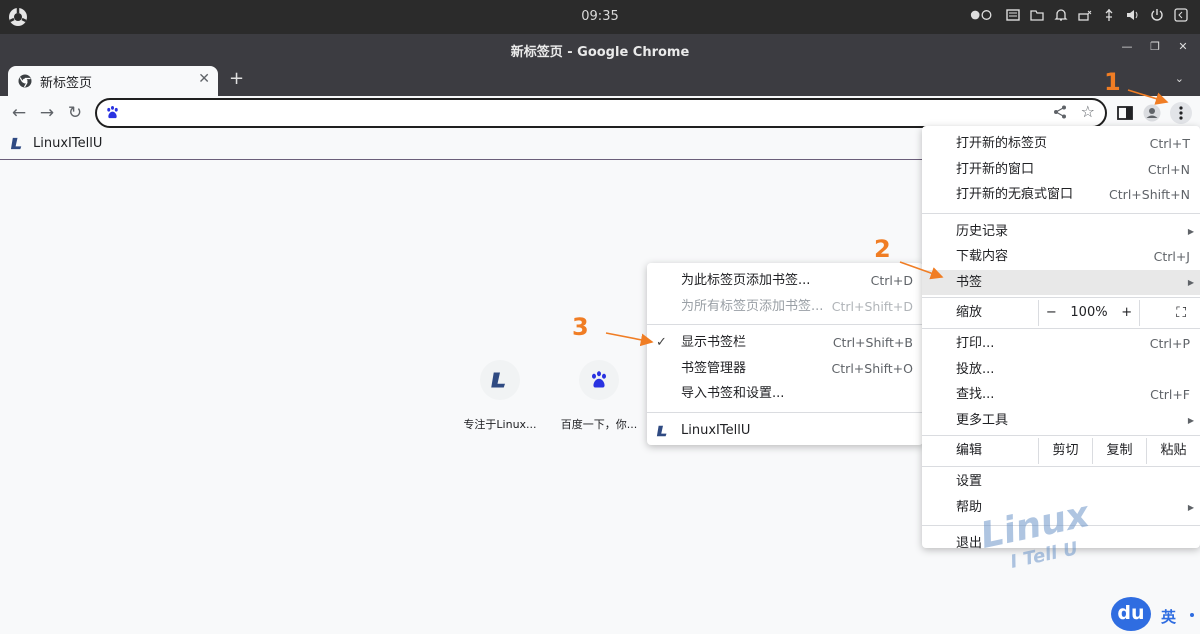  Describe the element at coordinates (1168, 616) in the screenshot. I see `ime-mode-label: 英` at that location.